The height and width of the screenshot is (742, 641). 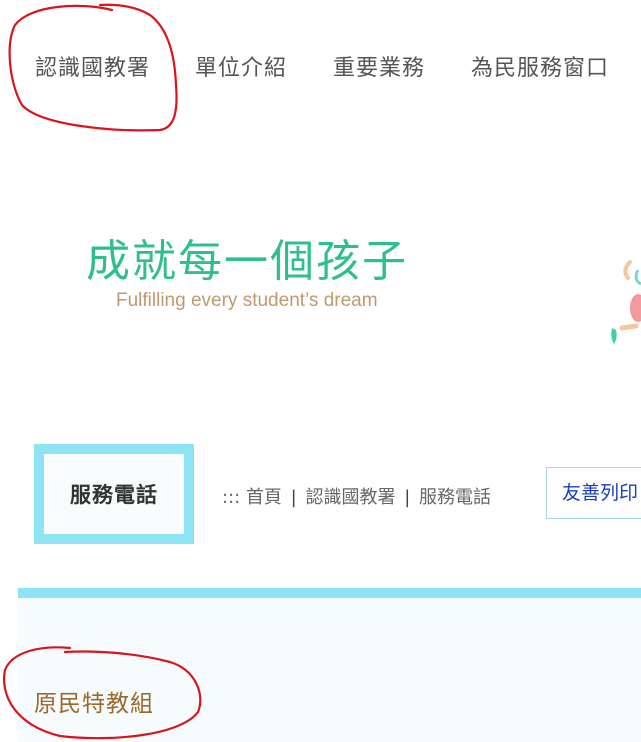 What do you see at coordinates (379, 66) in the screenshot?
I see `nav-item-key-affairs: 重要業務` at bounding box center [379, 66].